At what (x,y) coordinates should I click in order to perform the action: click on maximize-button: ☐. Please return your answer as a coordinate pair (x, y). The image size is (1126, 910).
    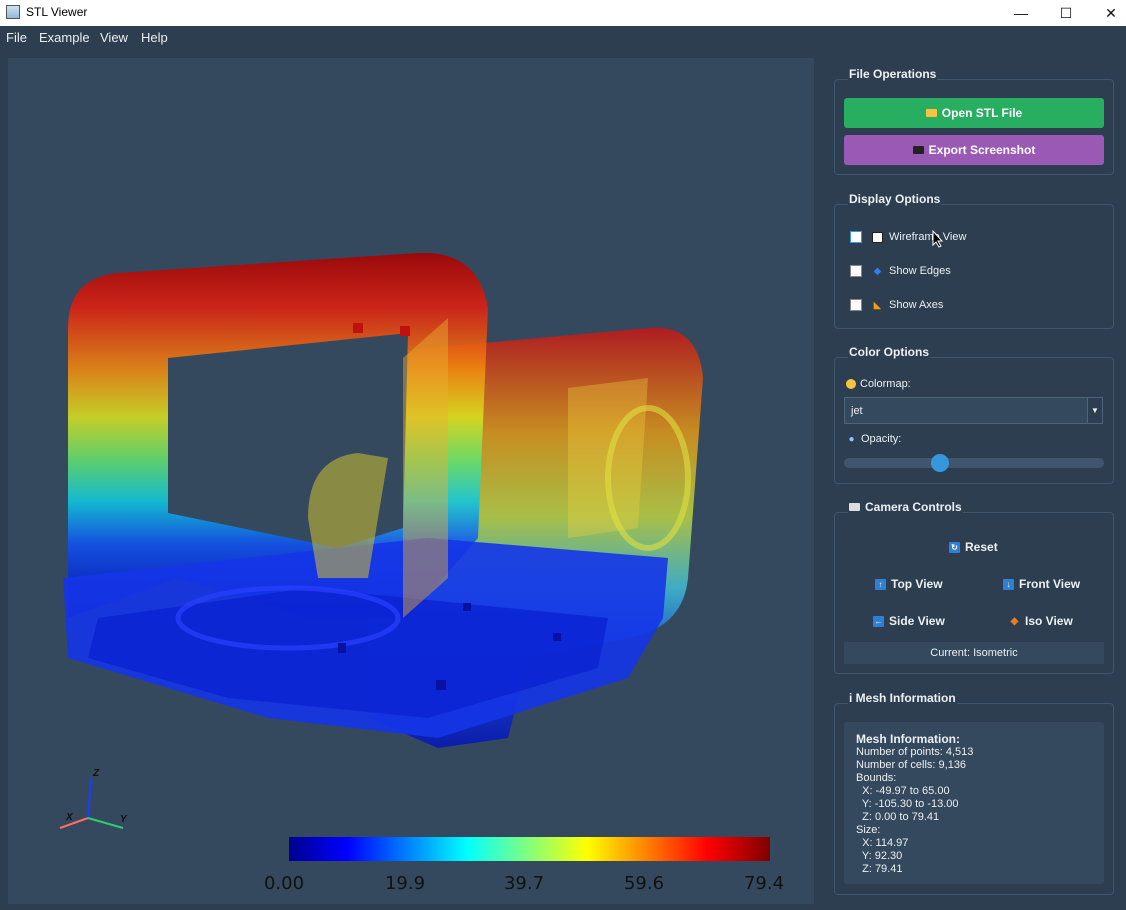
    Looking at the image, I should click on (1066, 13).